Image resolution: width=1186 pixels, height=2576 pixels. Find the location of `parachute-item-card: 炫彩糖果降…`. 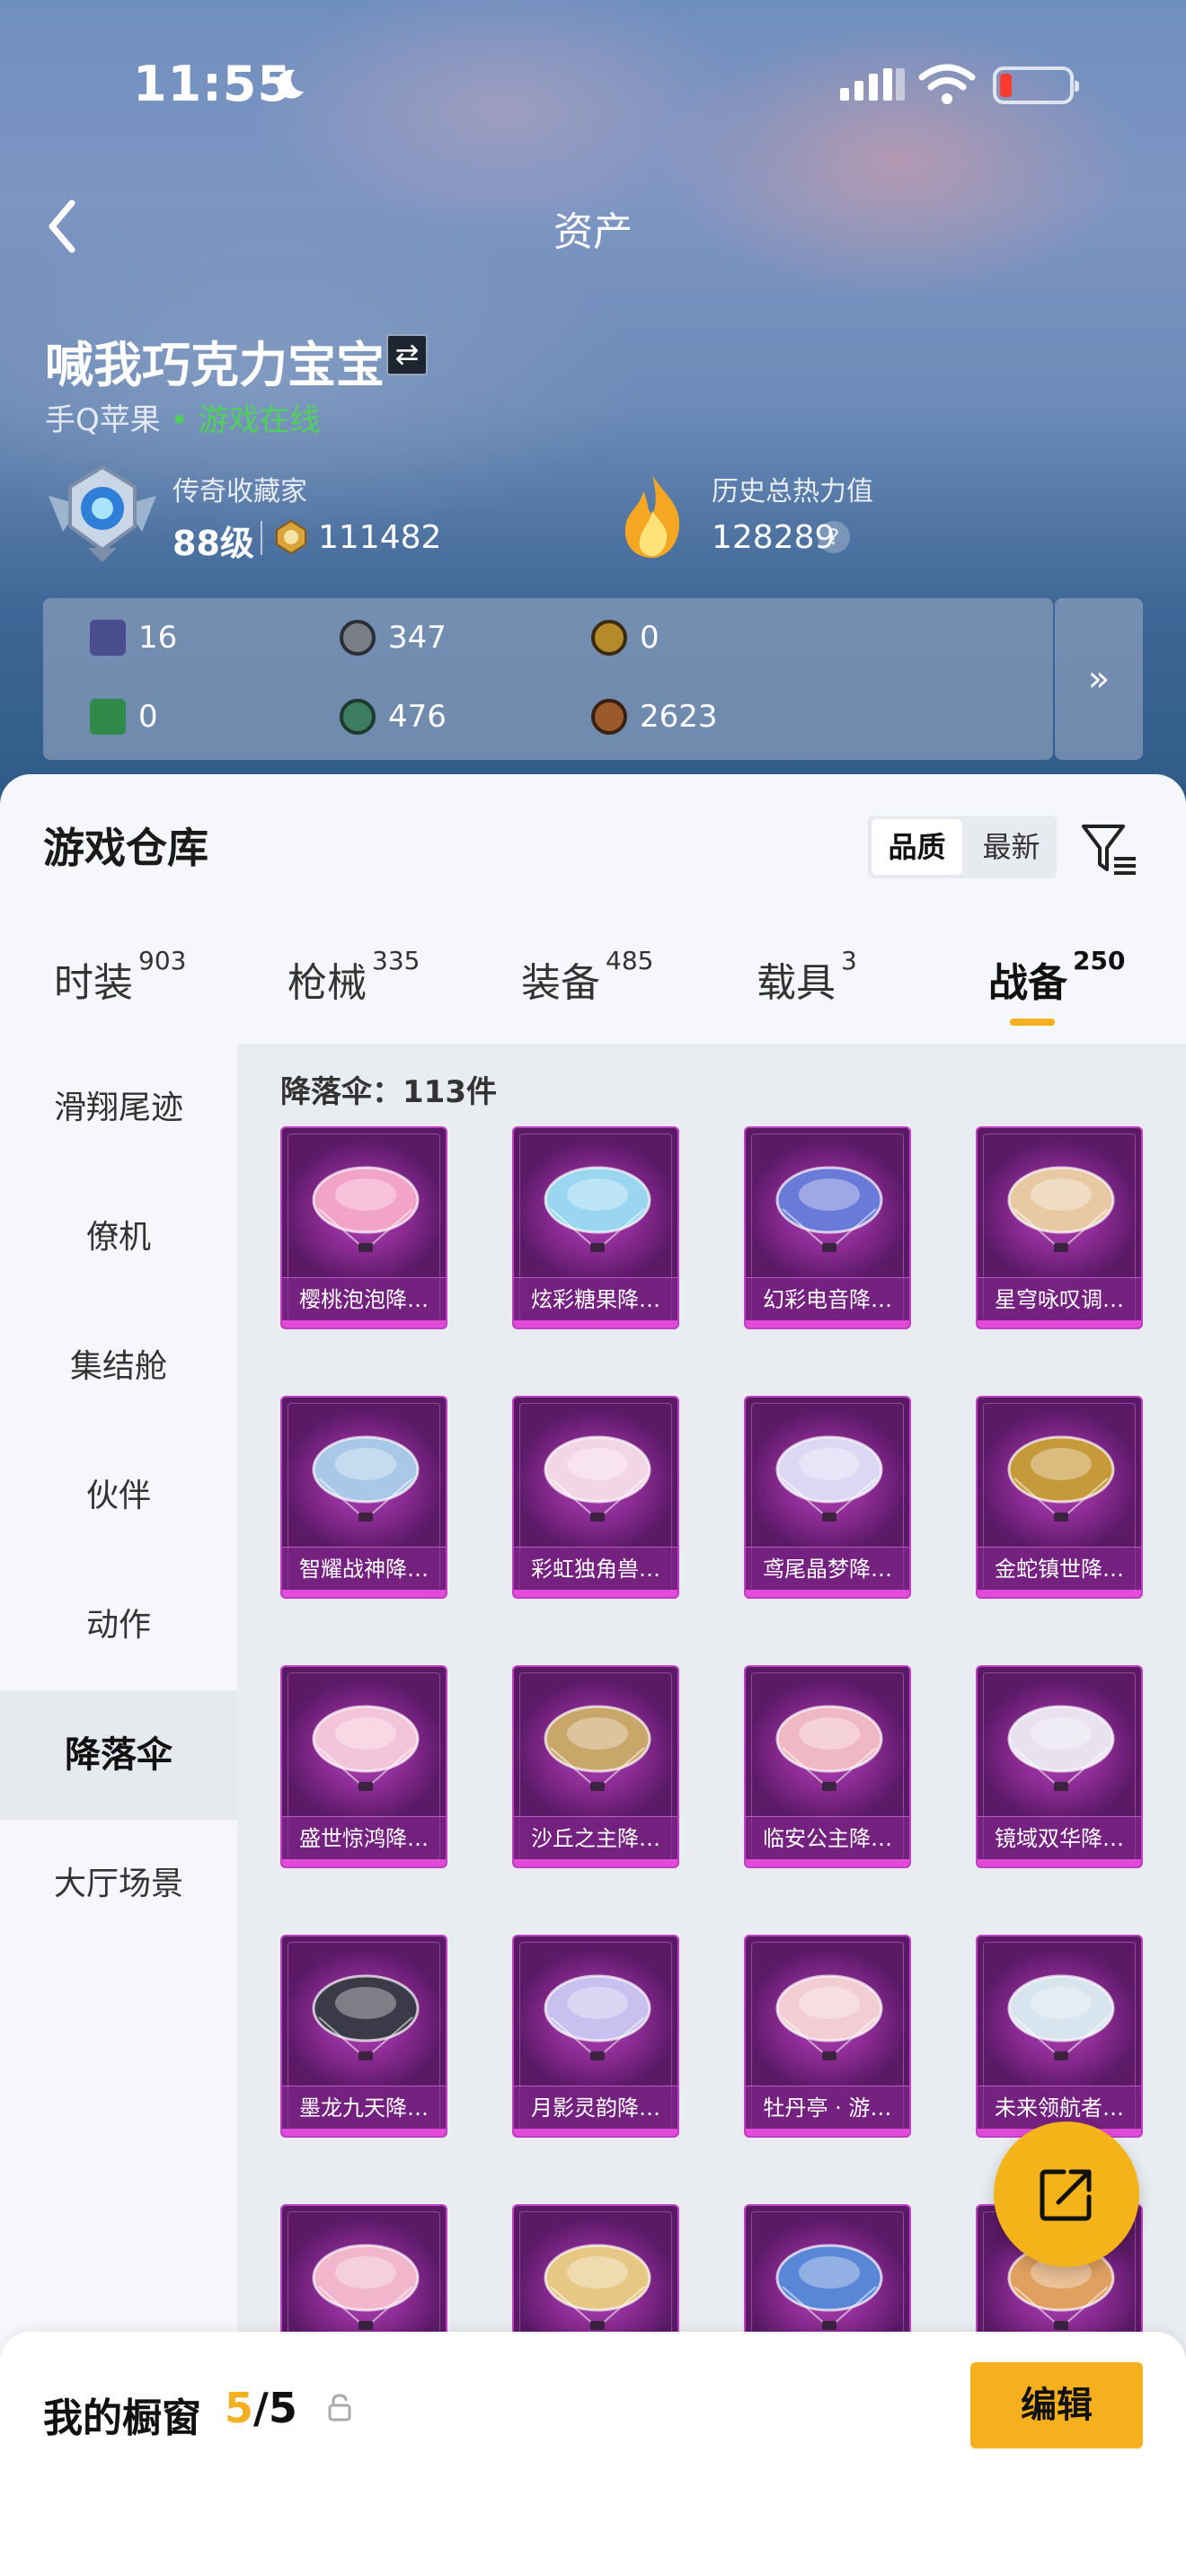

parachute-item-card: 炫彩糖果降… is located at coordinates (595, 1227).